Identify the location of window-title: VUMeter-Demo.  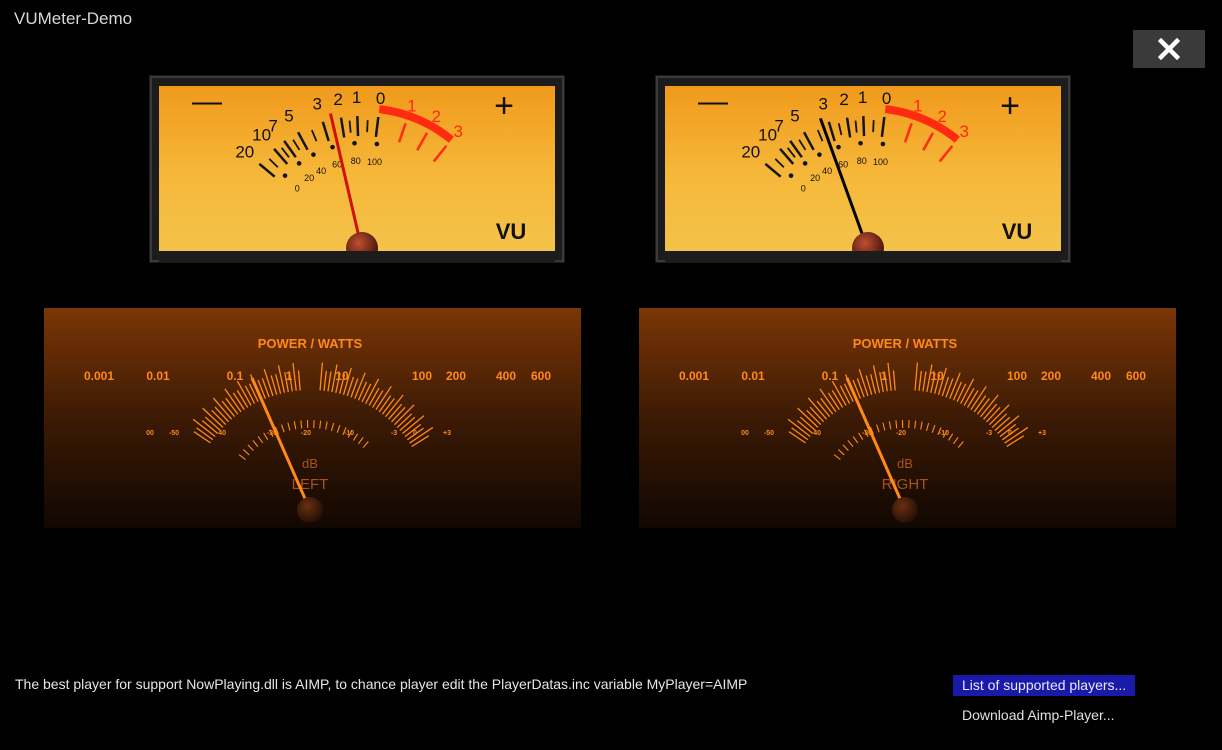
(73, 18).